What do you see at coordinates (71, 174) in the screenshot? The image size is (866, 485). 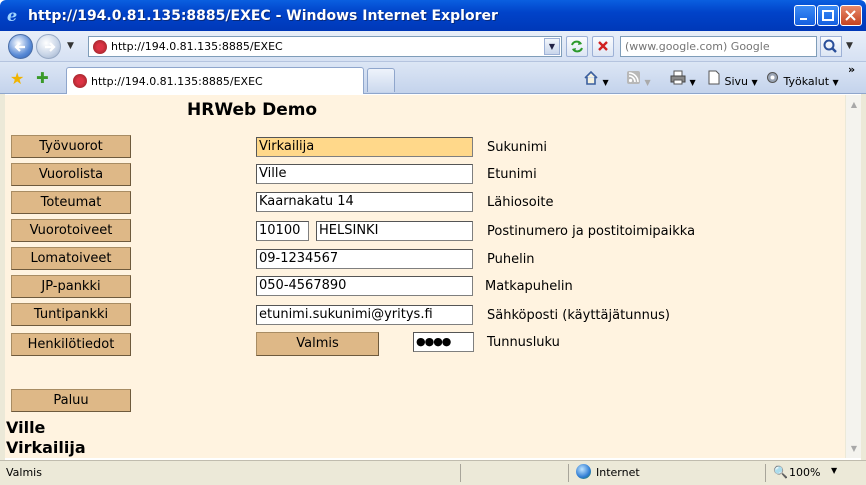 I see `nav-button-vuorolista: Vuorolista` at bounding box center [71, 174].